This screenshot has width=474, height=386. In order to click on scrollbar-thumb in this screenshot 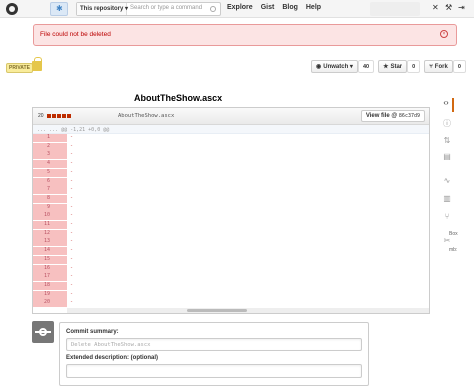, I will do `click(217, 310)`.